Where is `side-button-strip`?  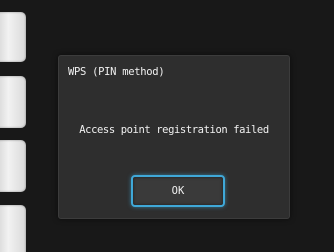 side-button-strip is located at coordinates (15, 126).